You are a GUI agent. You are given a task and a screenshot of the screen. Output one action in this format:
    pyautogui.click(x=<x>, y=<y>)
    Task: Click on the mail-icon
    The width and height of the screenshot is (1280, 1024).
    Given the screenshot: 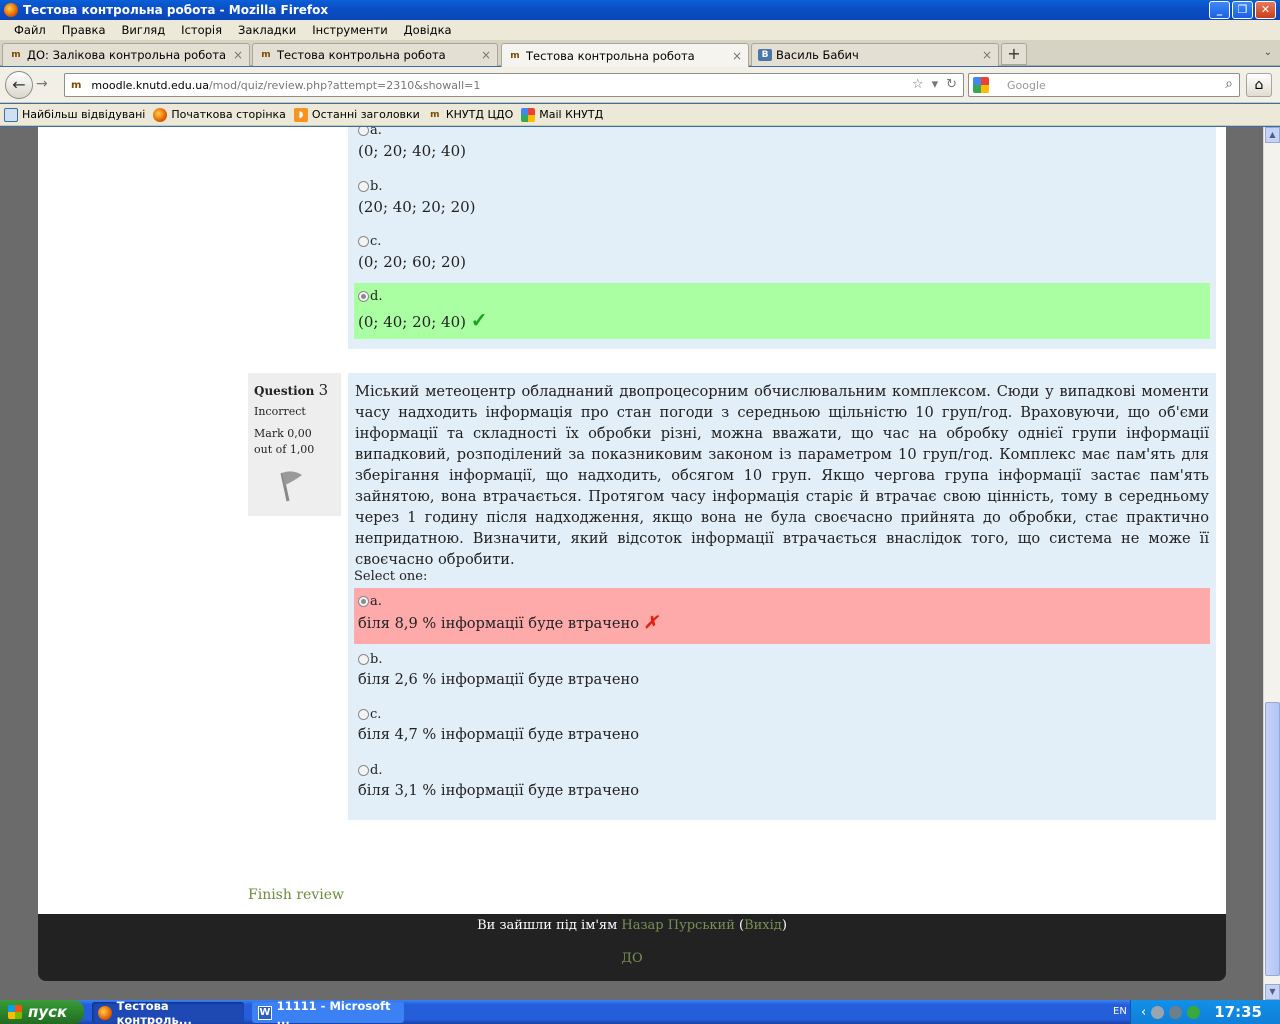 What is the action you would take?
    pyautogui.click(x=528, y=114)
    